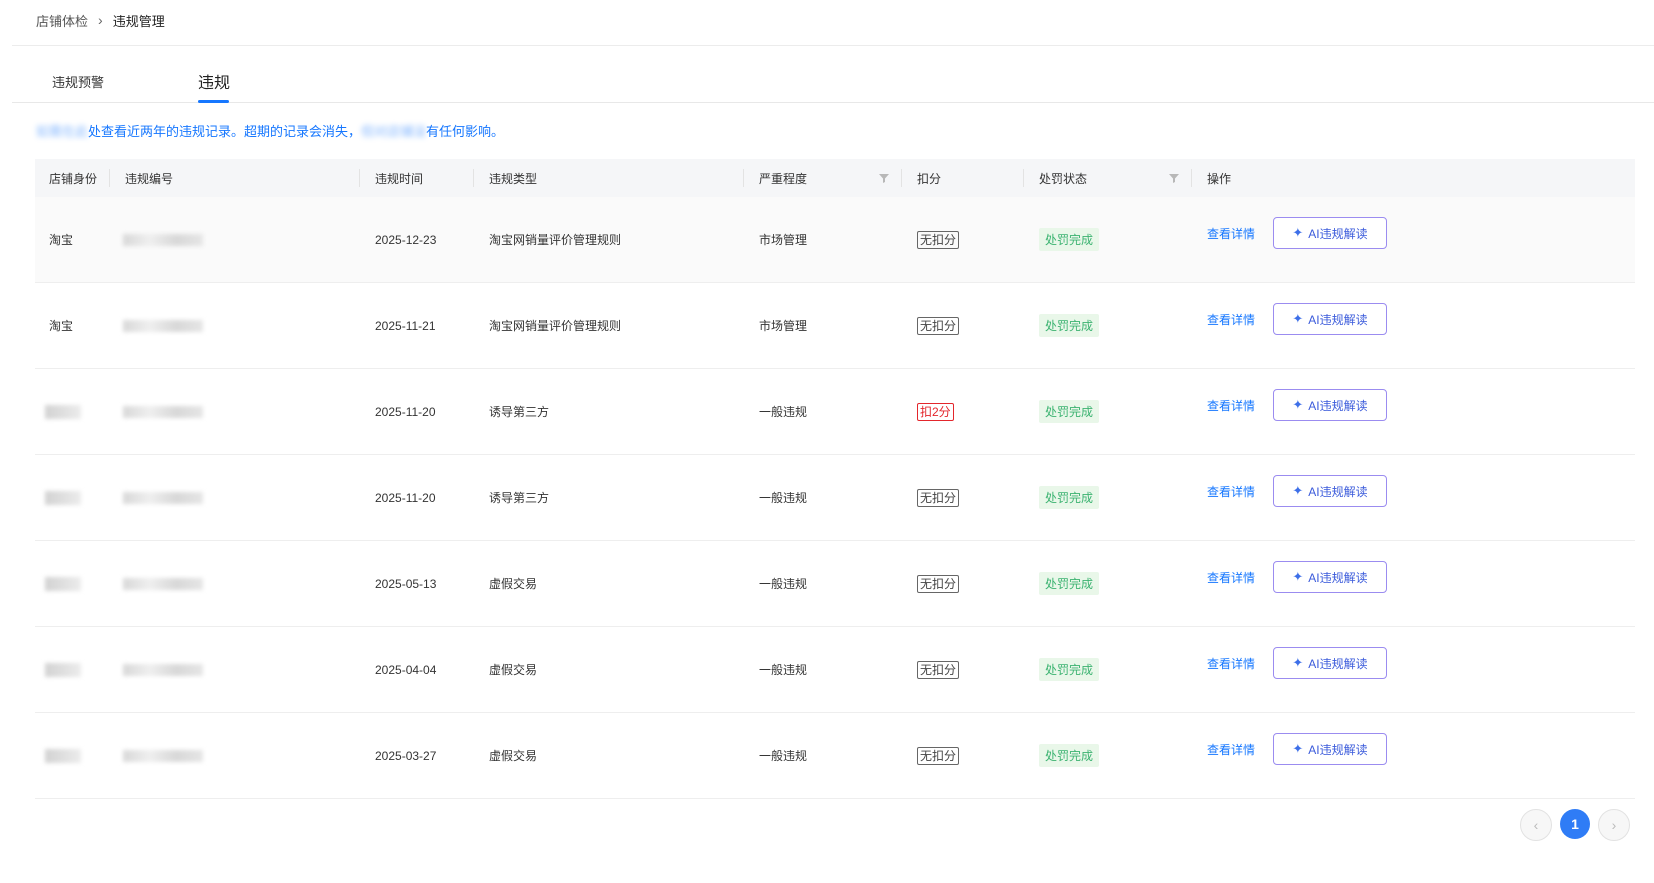  Describe the element at coordinates (884, 178) in the screenshot. I see `severity-filter-icon` at that location.